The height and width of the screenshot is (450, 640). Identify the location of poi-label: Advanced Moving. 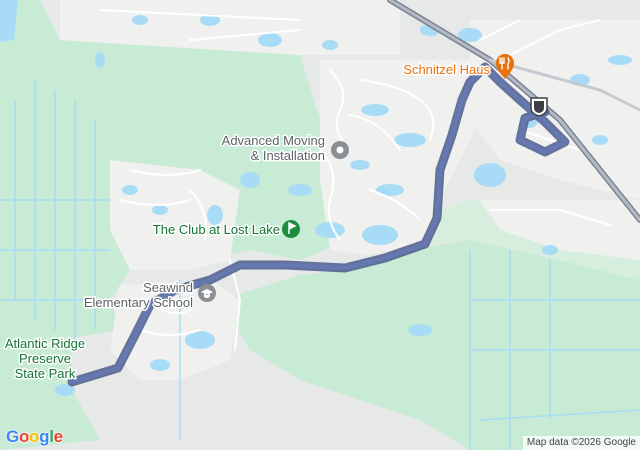
(273, 140).